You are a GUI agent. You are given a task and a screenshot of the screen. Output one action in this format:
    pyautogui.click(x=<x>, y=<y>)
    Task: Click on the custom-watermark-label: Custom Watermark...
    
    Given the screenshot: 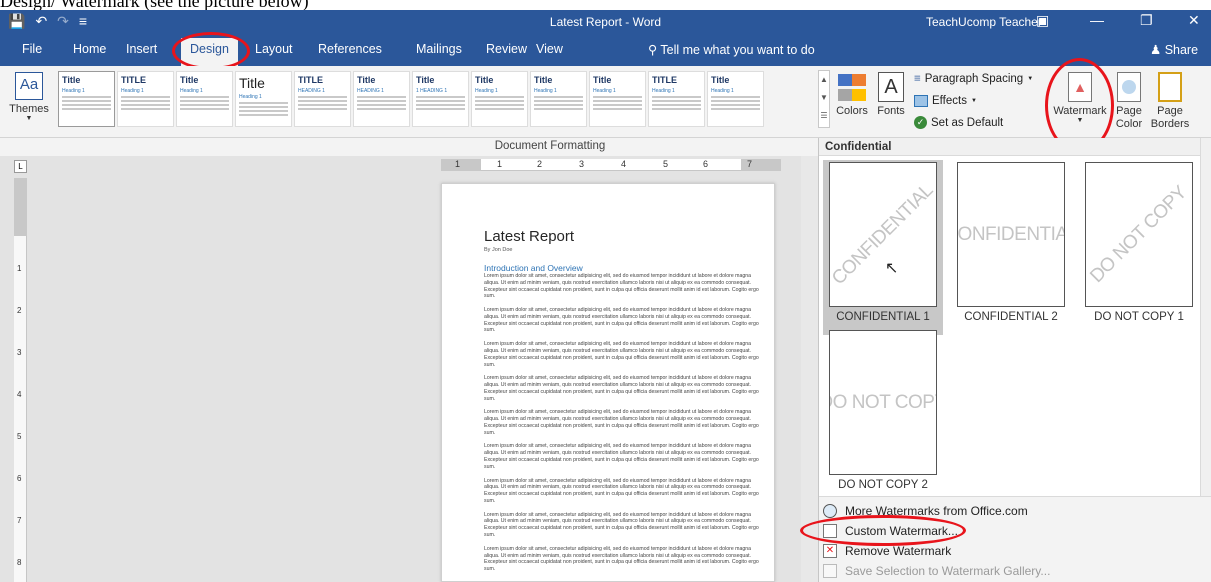 What is the action you would take?
    pyautogui.click(x=901, y=531)
    